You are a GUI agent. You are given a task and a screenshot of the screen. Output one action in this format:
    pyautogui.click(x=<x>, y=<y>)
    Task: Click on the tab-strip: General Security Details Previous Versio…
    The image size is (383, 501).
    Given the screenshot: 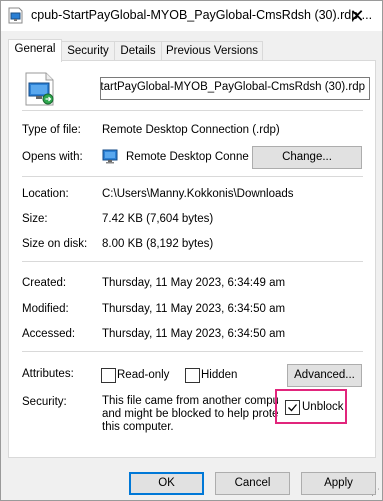 What is the action you would take?
    pyautogui.click(x=191, y=50)
    